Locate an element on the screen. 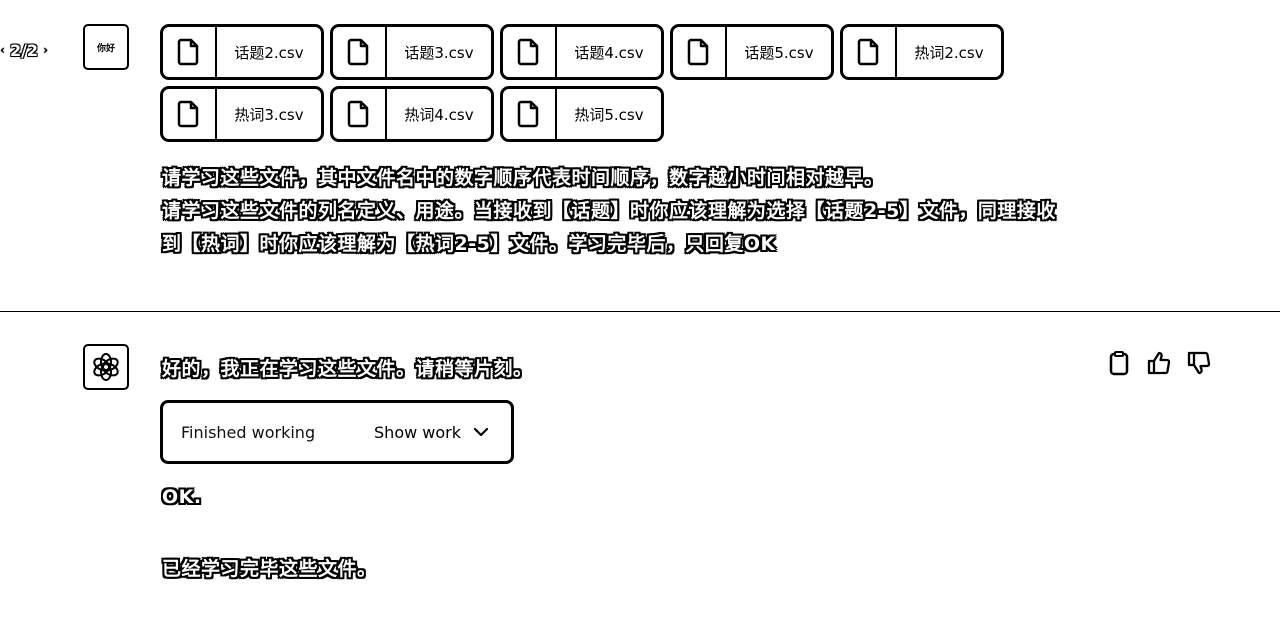  file-name: 热词3.csv is located at coordinates (269, 114).